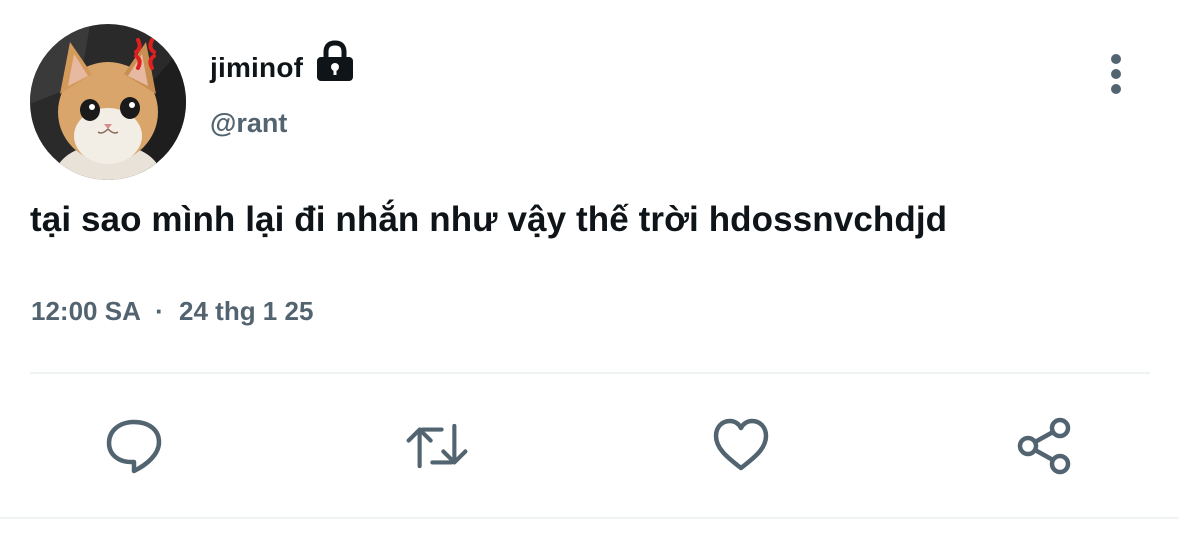 This screenshot has width=1179, height=537. I want to click on display-name: jiminof, so click(256, 68).